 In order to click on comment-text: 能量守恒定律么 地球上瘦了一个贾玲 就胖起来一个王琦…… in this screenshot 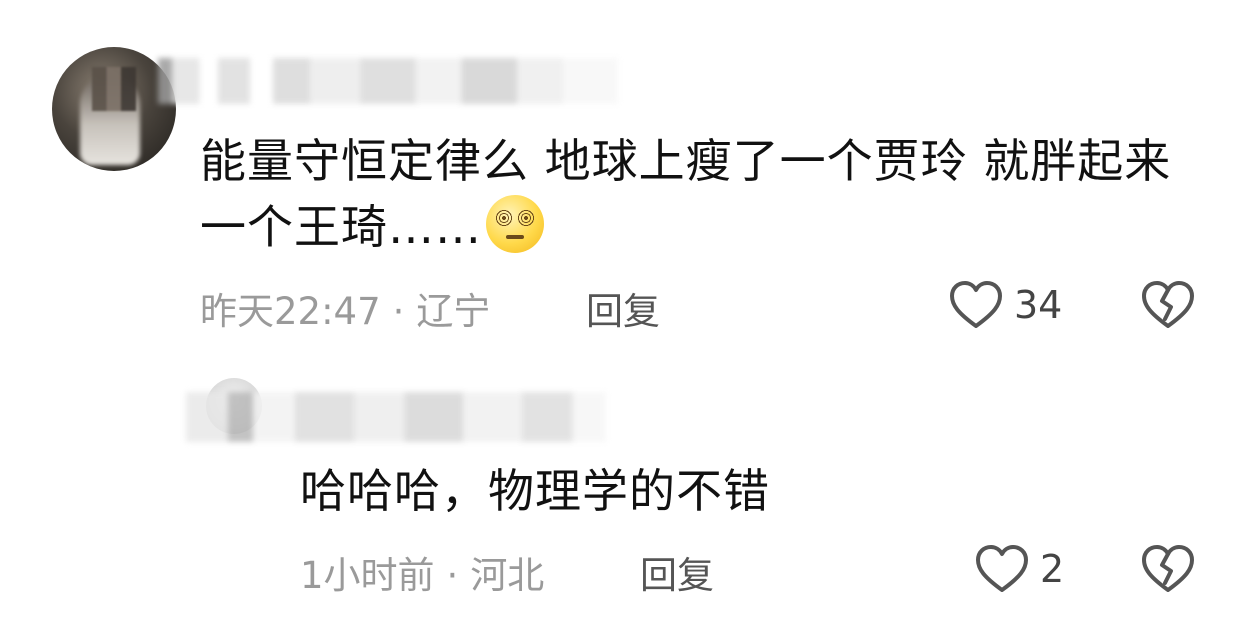, I will do `click(686, 194)`.